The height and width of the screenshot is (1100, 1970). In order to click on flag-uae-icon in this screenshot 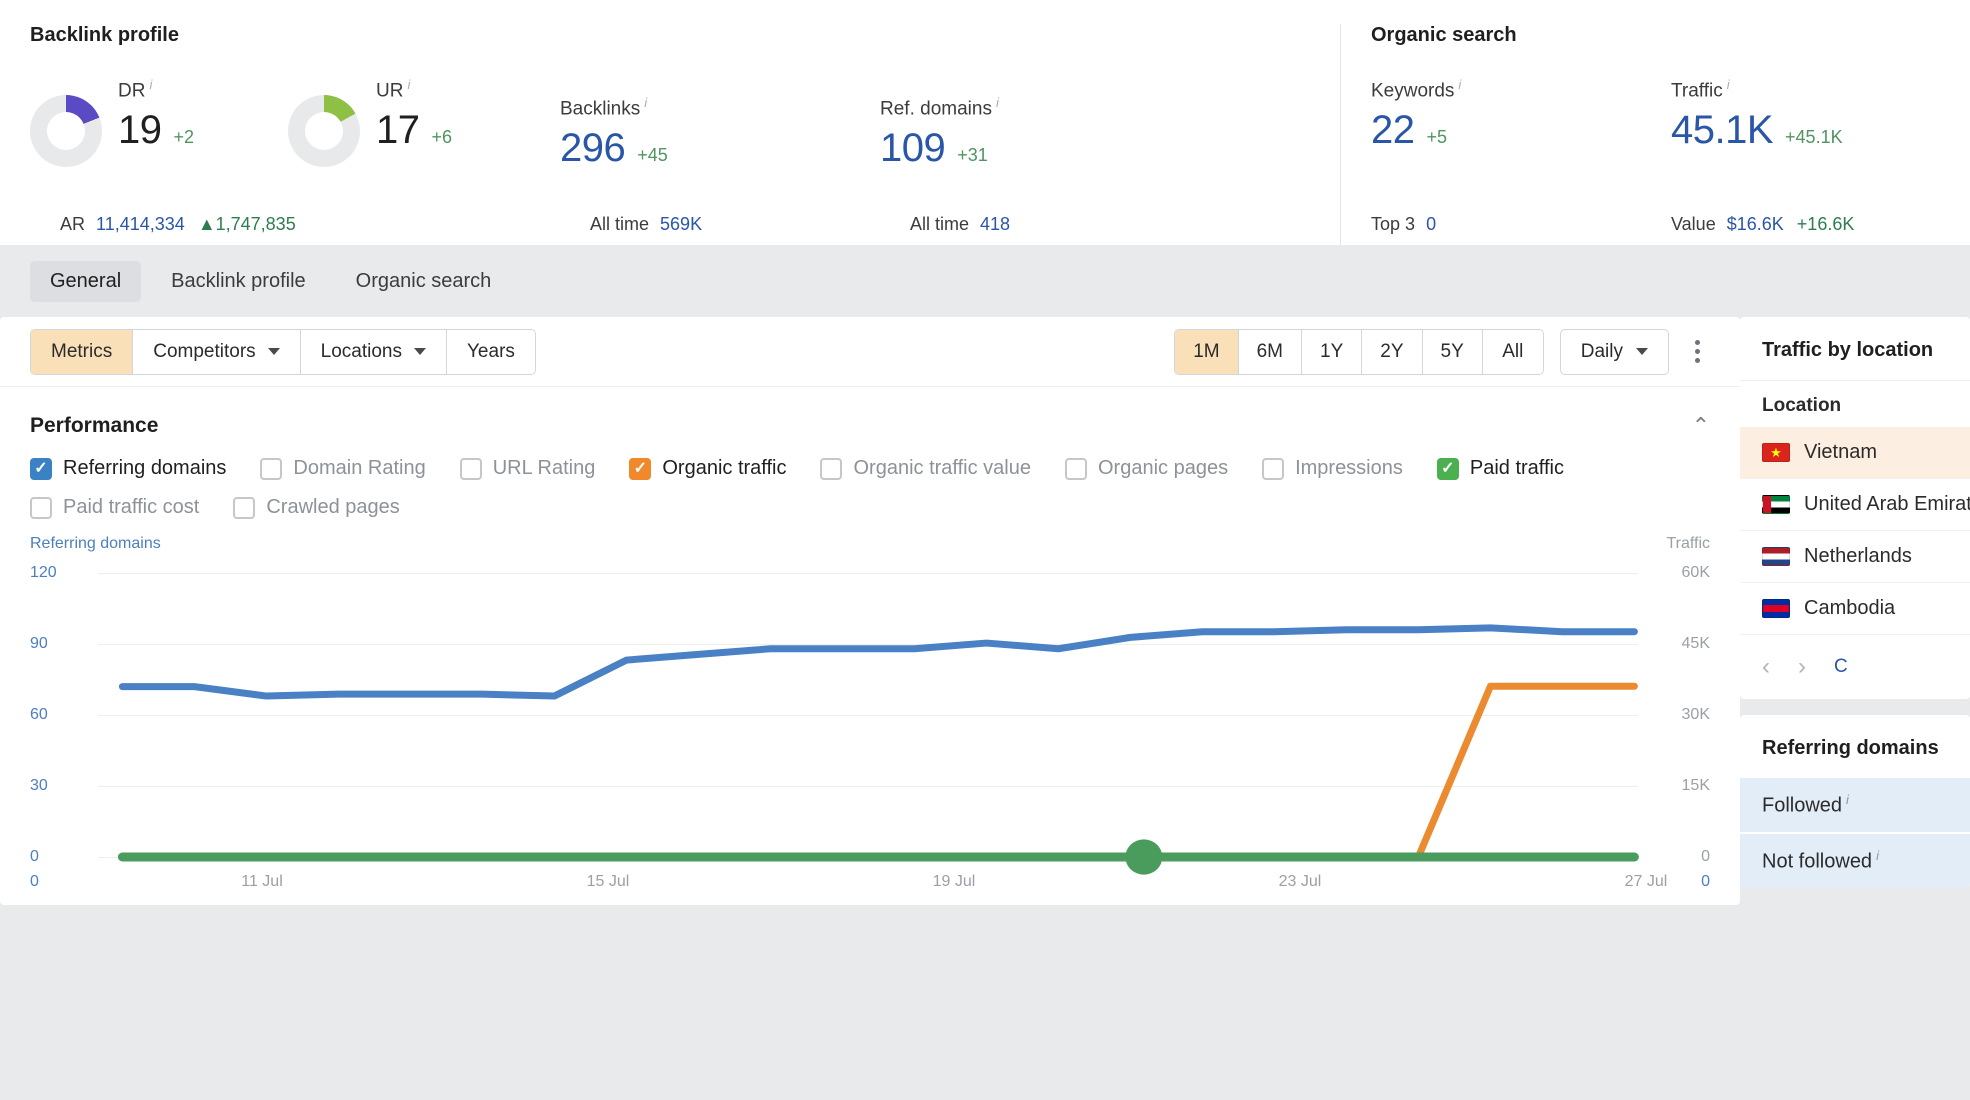, I will do `click(1776, 504)`.